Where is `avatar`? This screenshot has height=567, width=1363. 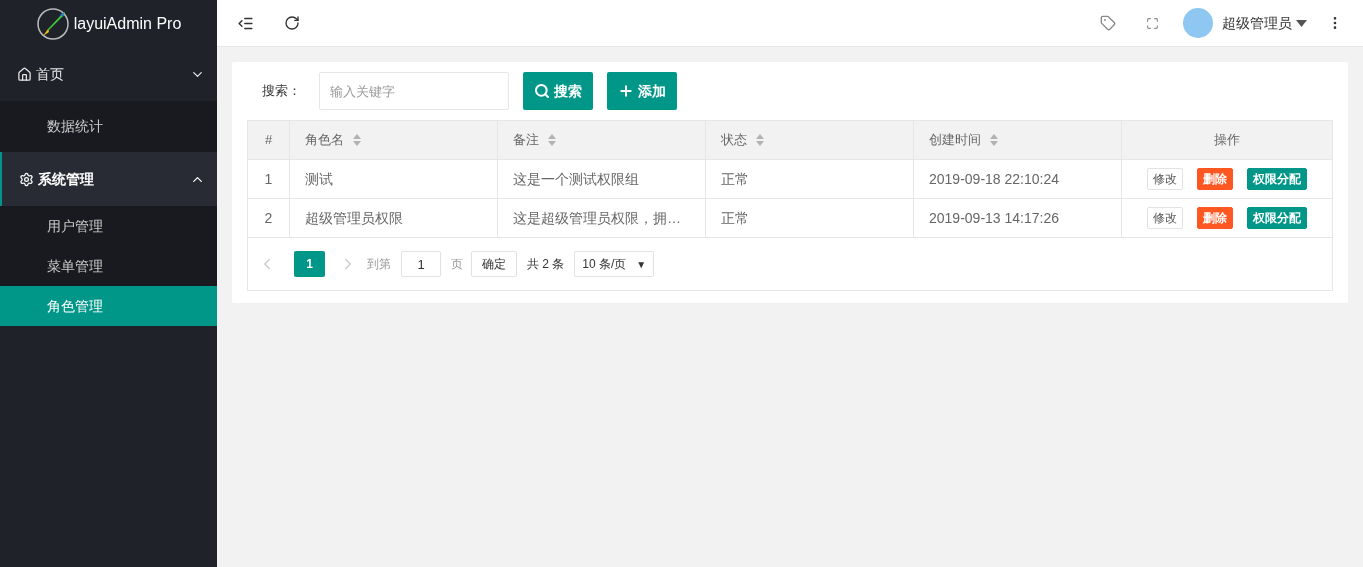 avatar is located at coordinates (1198, 23).